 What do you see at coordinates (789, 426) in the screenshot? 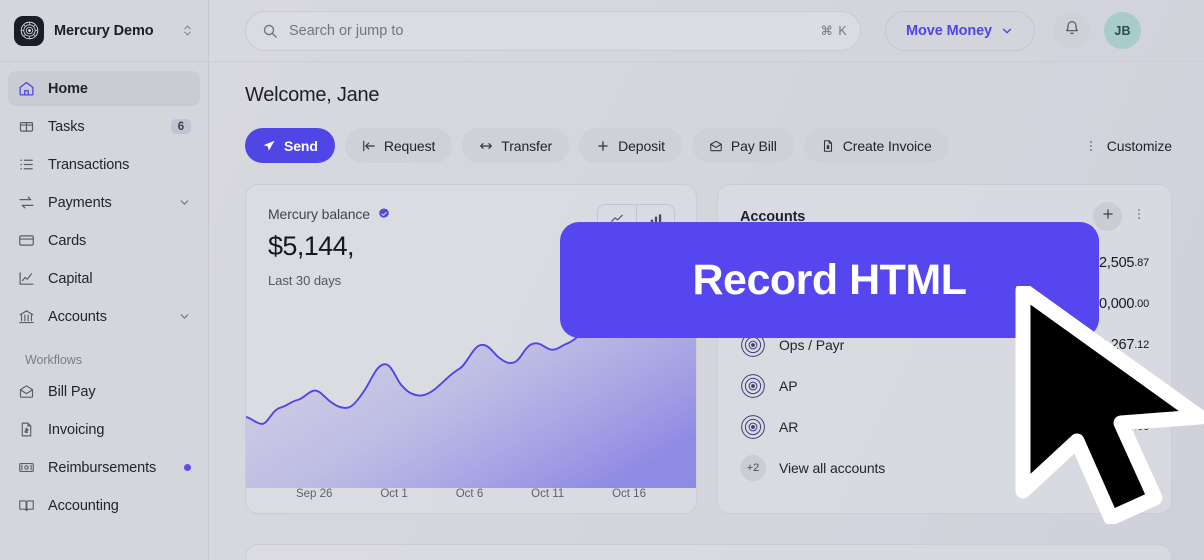
I see `account-name: AR` at bounding box center [789, 426].